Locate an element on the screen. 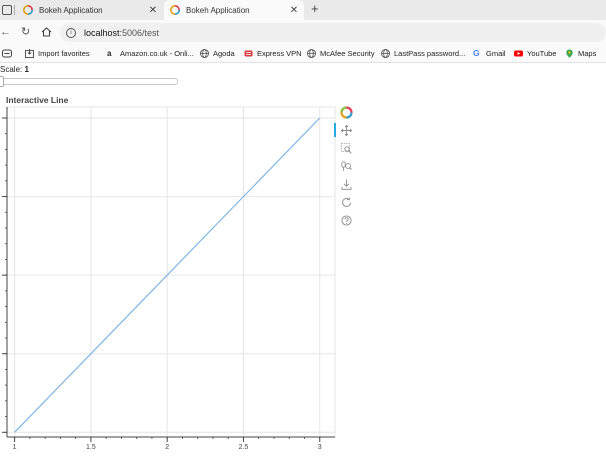 The image size is (606, 464). x-tick-label: 1 is located at coordinates (15, 447).